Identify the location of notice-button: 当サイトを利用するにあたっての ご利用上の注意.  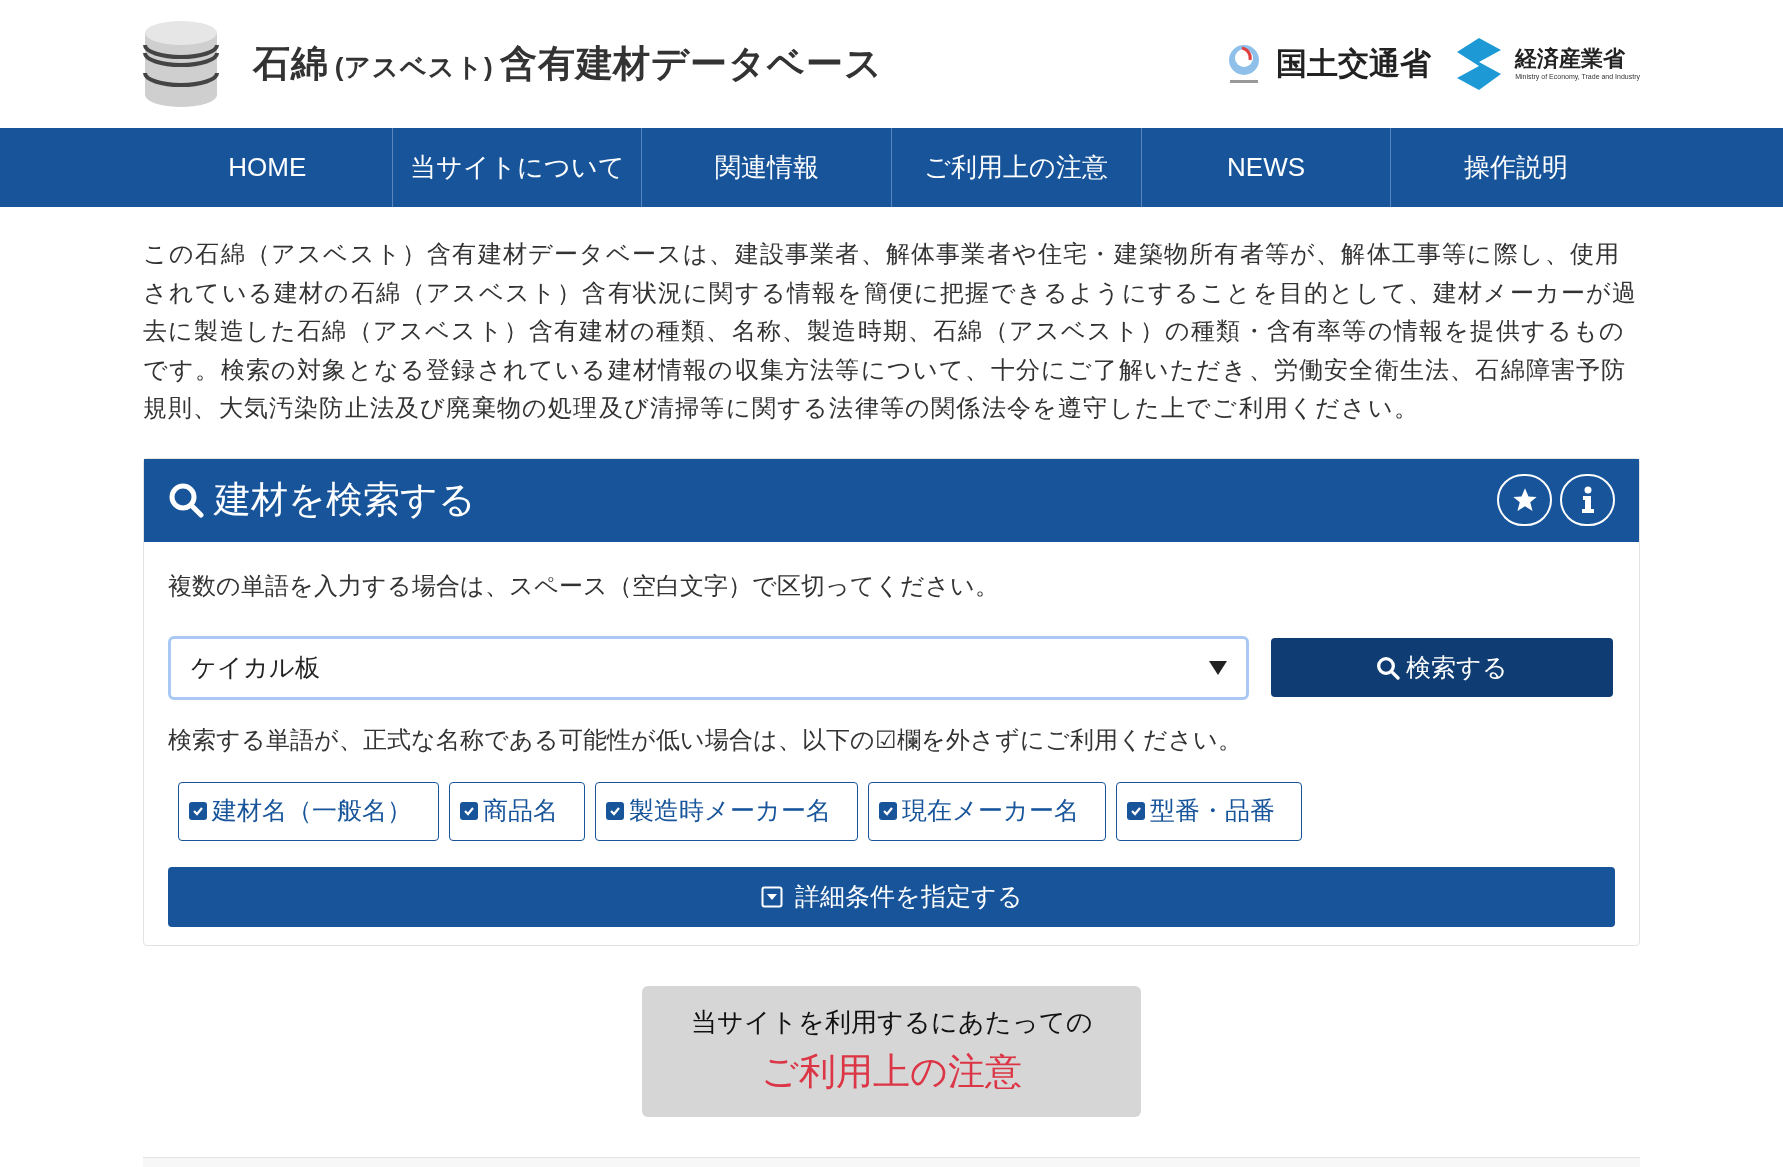
(891, 1051).